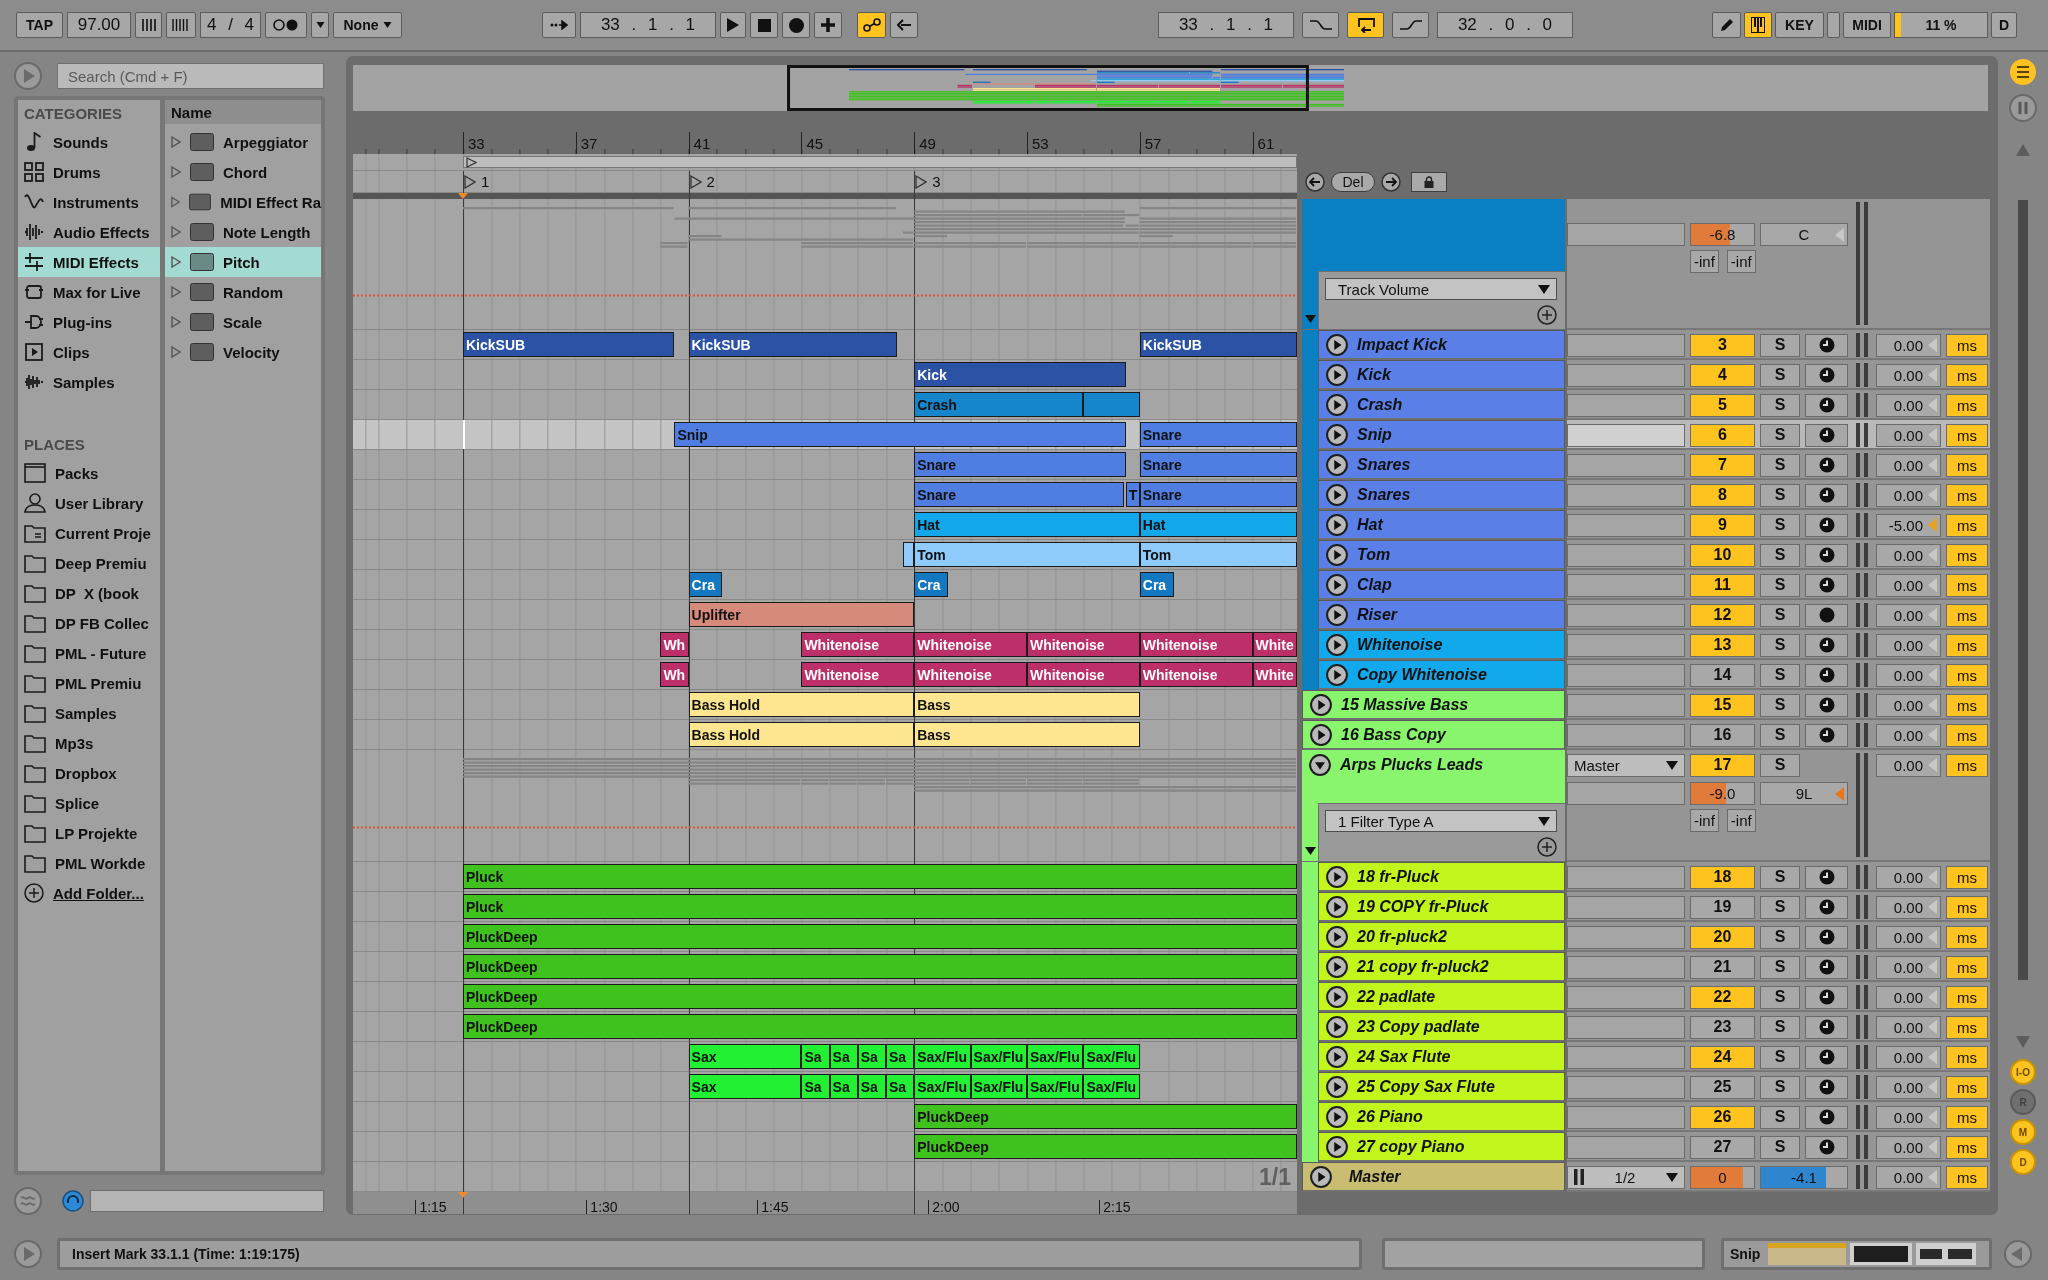 This screenshot has width=2048, height=1280. What do you see at coordinates (1441, 525) in the screenshot?
I see `track-header: Hat` at bounding box center [1441, 525].